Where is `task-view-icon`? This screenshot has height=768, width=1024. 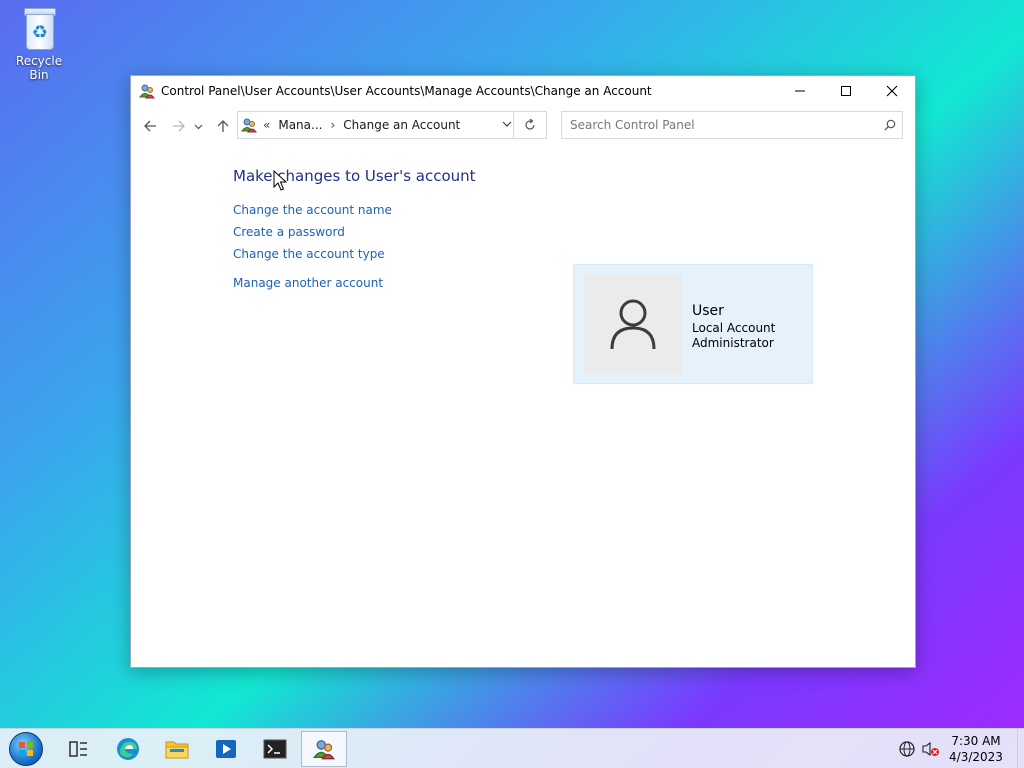 task-view-icon is located at coordinates (78, 749).